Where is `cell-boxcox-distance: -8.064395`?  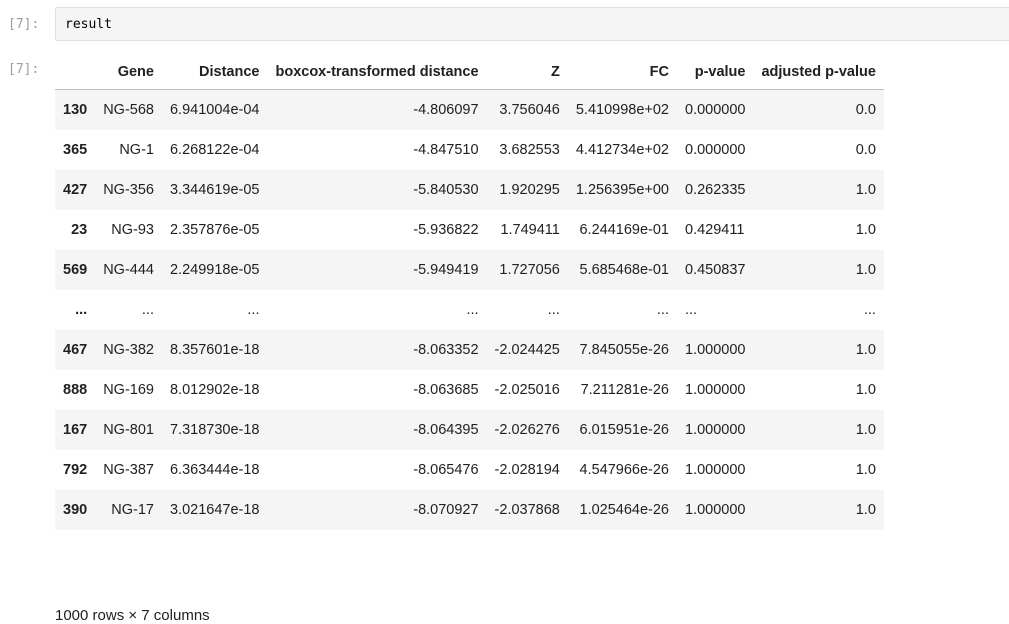
cell-boxcox-distance: -8.064395 is located at coordinates (446, 430).